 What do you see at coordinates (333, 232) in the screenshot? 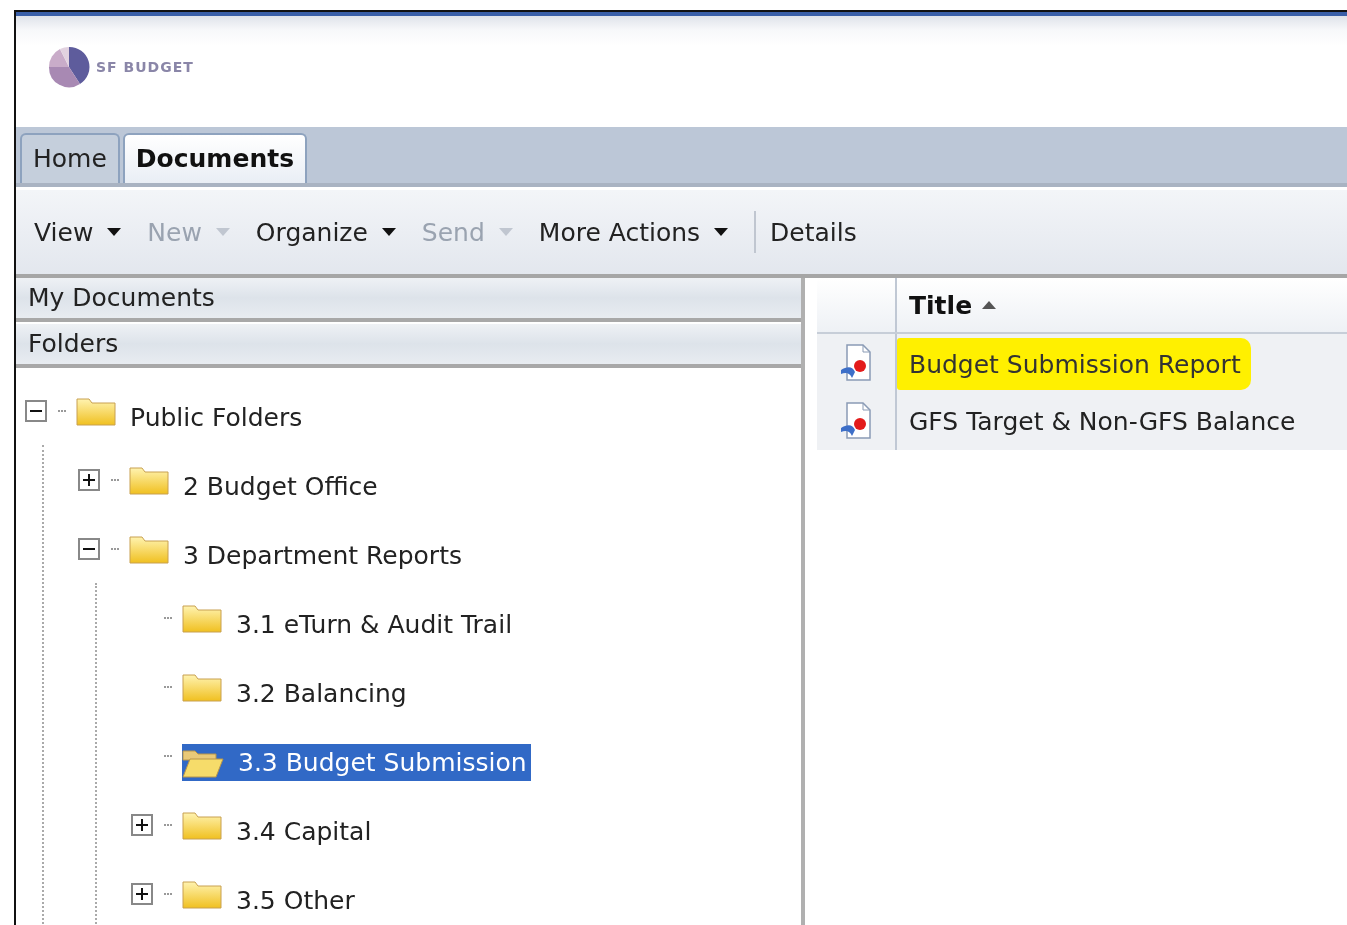
I see `menu-button: Organize` at bounding box center [333, 232].